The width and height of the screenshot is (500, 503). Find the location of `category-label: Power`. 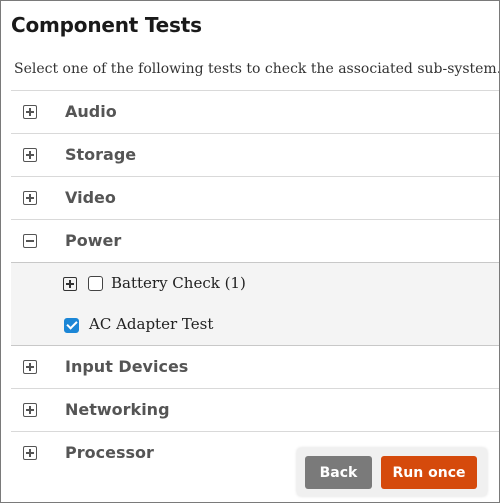

category-label: Power is located at coordinates (93, 240).